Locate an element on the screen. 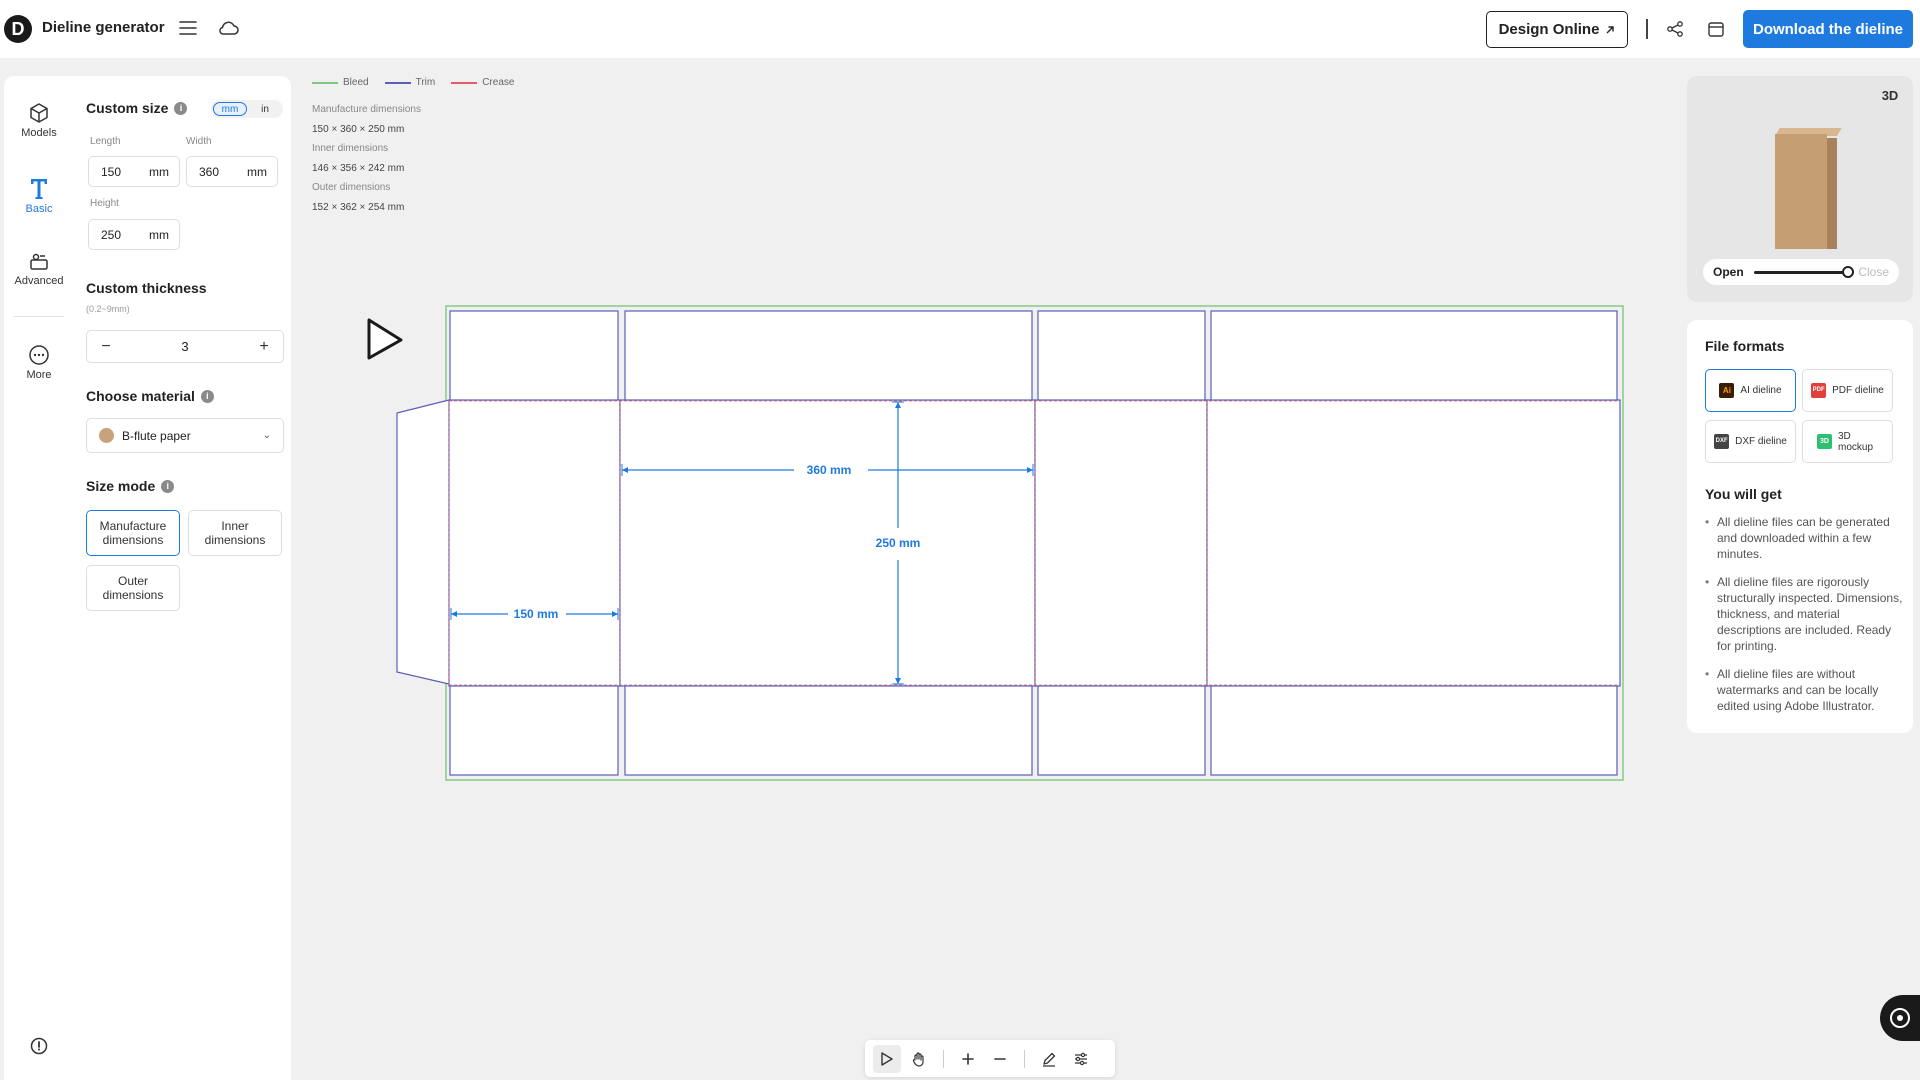 Image resolution: width=1920 pixels, height=1080 pixels. 3d-view-icon: 3D is located at coordinates (1890, 95).